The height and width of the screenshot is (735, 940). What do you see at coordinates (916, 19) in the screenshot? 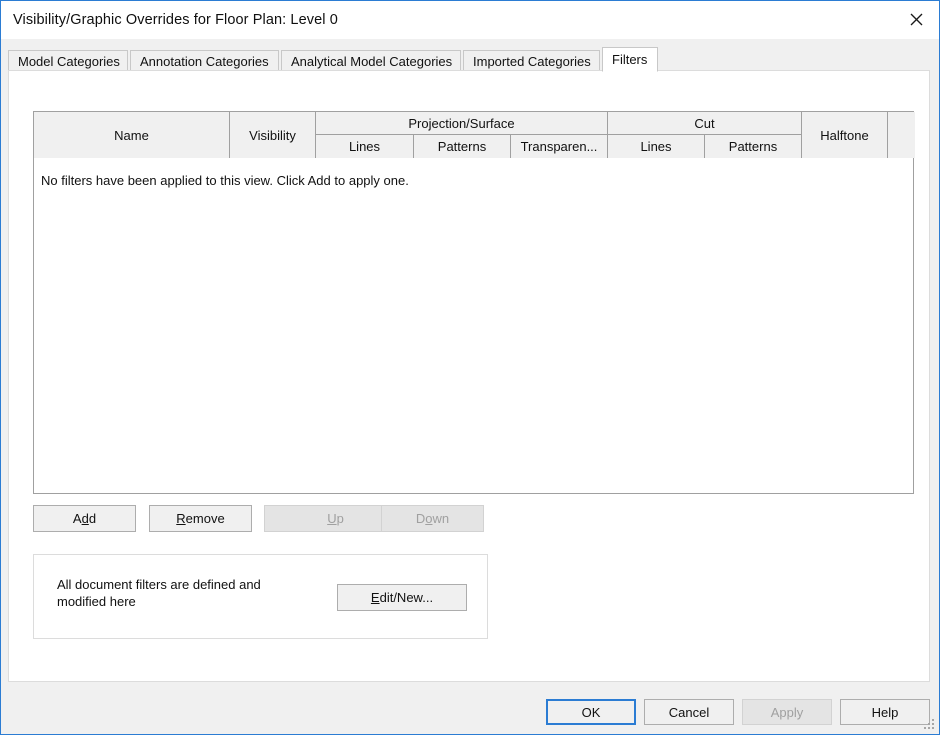
I see `close-icon` at bounding box center [916, 19].